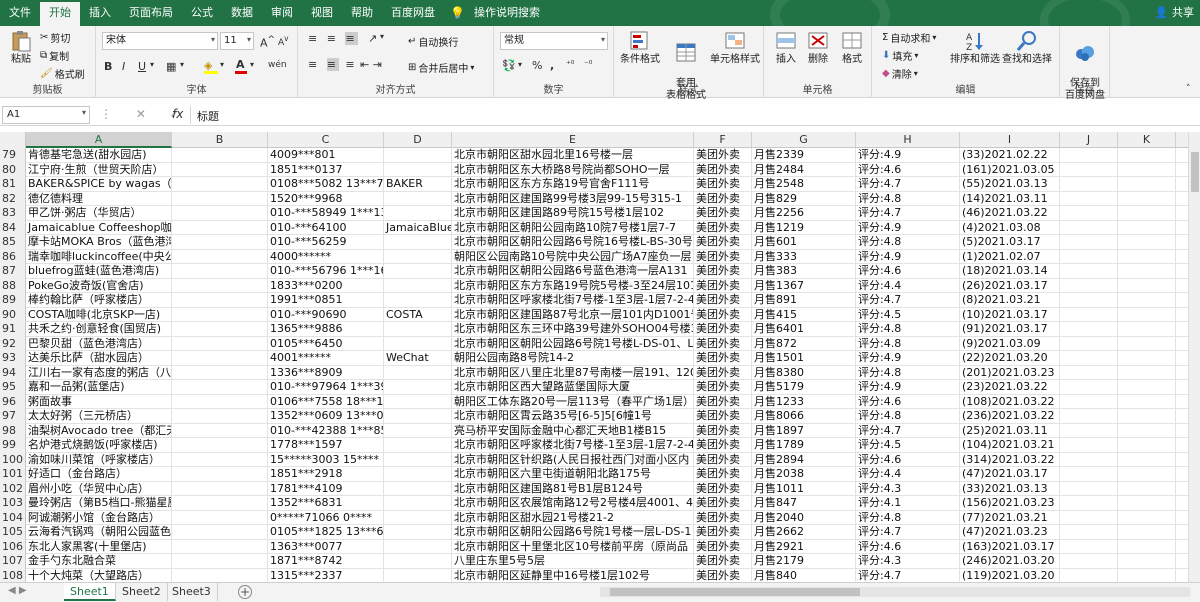  I want to click on fill-button: ⬇ 填充 ▾, so click(900, 55).